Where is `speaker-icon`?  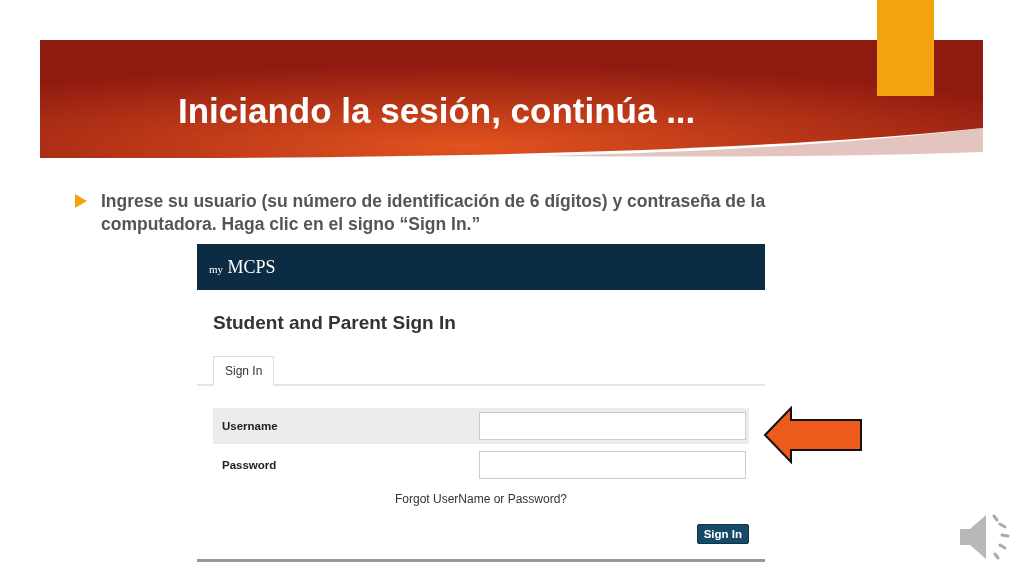
speaker-icon is located at coordinates (984, 537).